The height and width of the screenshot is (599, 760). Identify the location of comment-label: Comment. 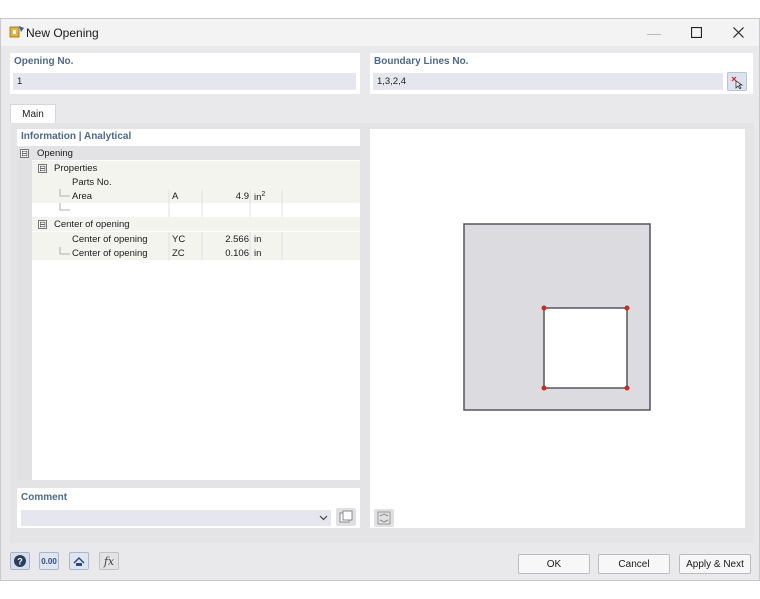
(44, 497).